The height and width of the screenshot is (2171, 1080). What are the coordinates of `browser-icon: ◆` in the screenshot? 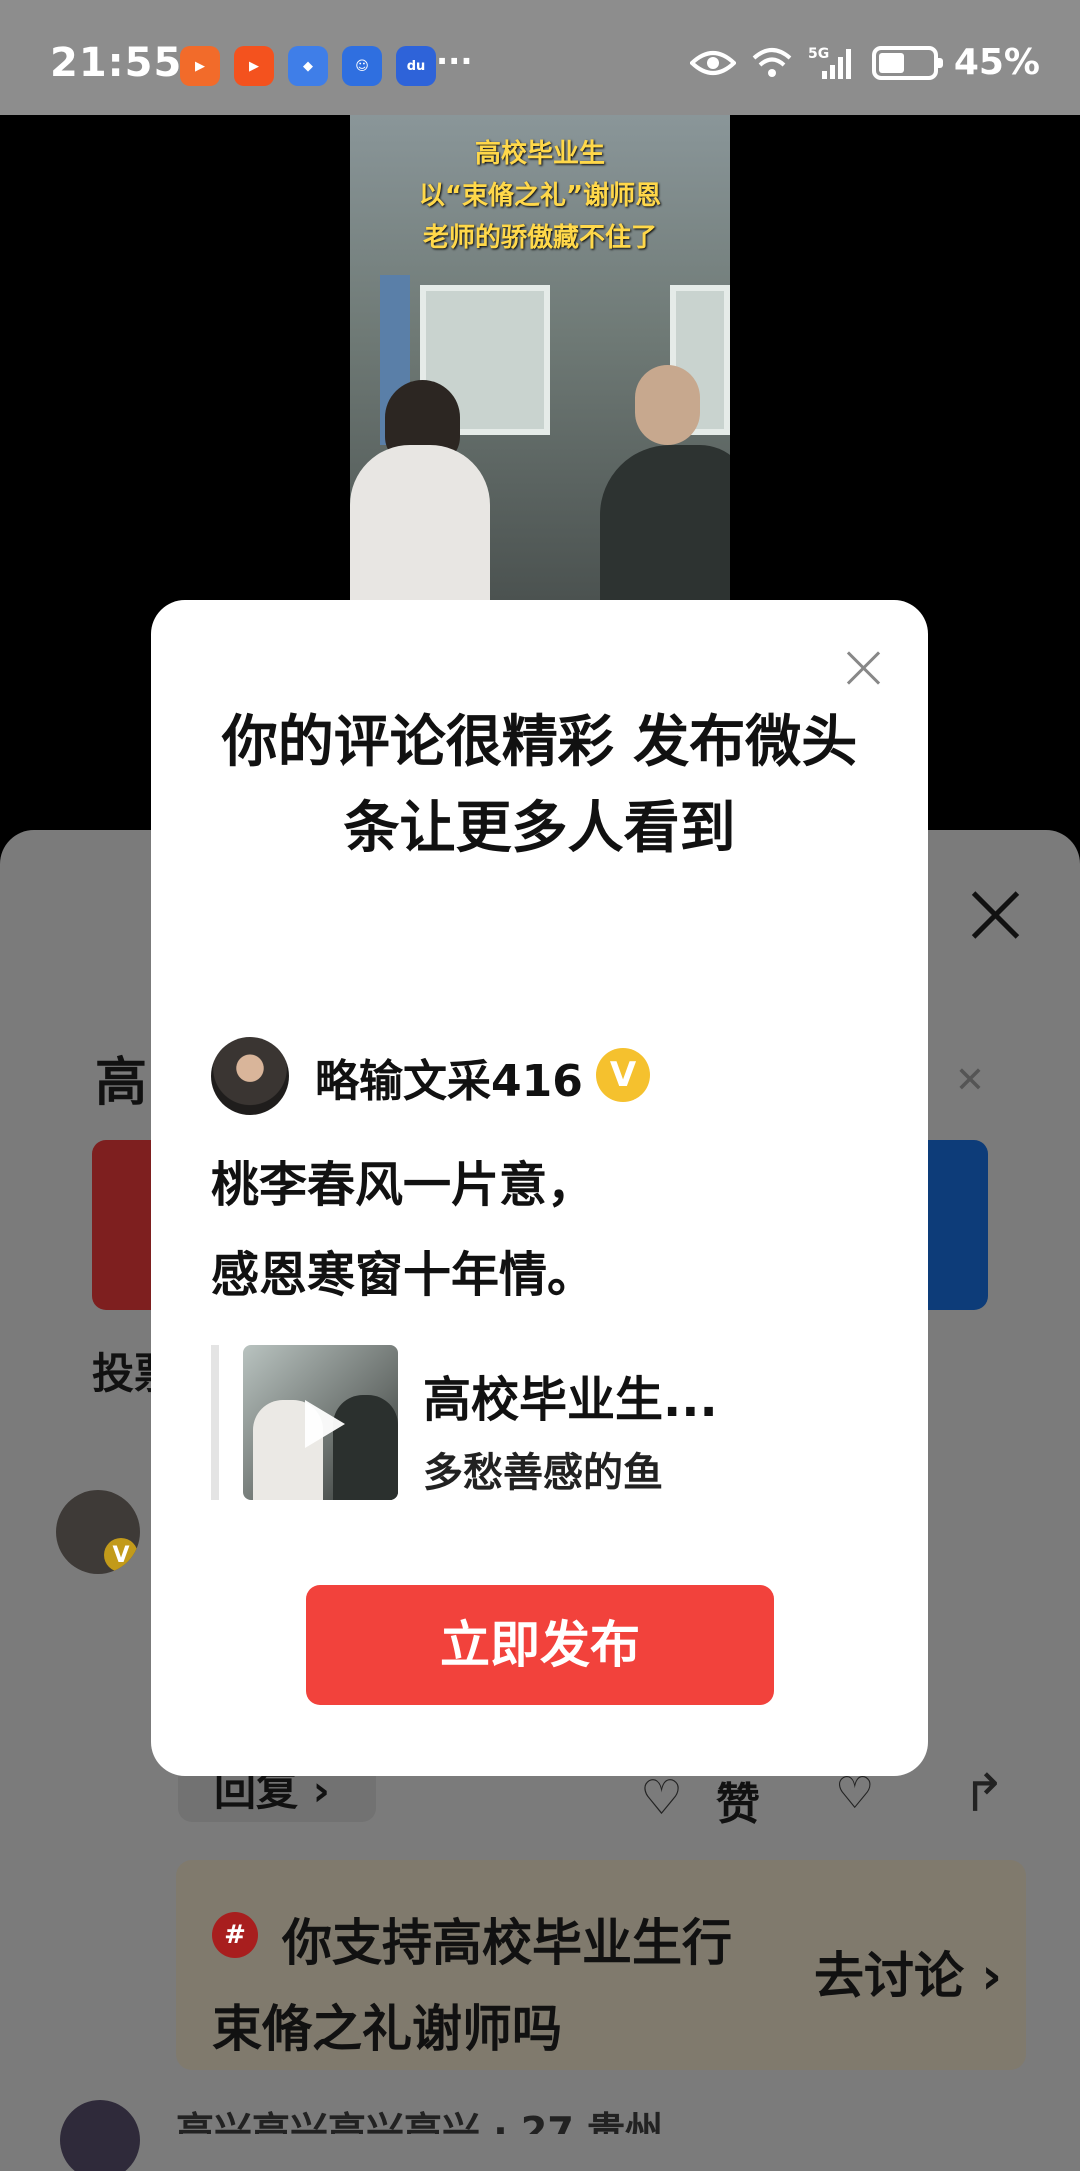 It's located at (308, 66).